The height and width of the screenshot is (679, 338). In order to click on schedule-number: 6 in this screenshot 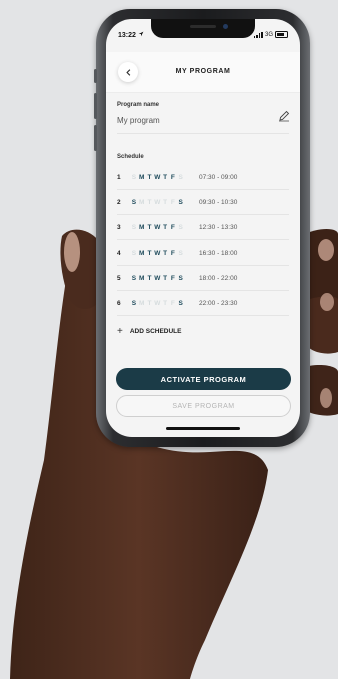, I will do `click(119, 303)`.